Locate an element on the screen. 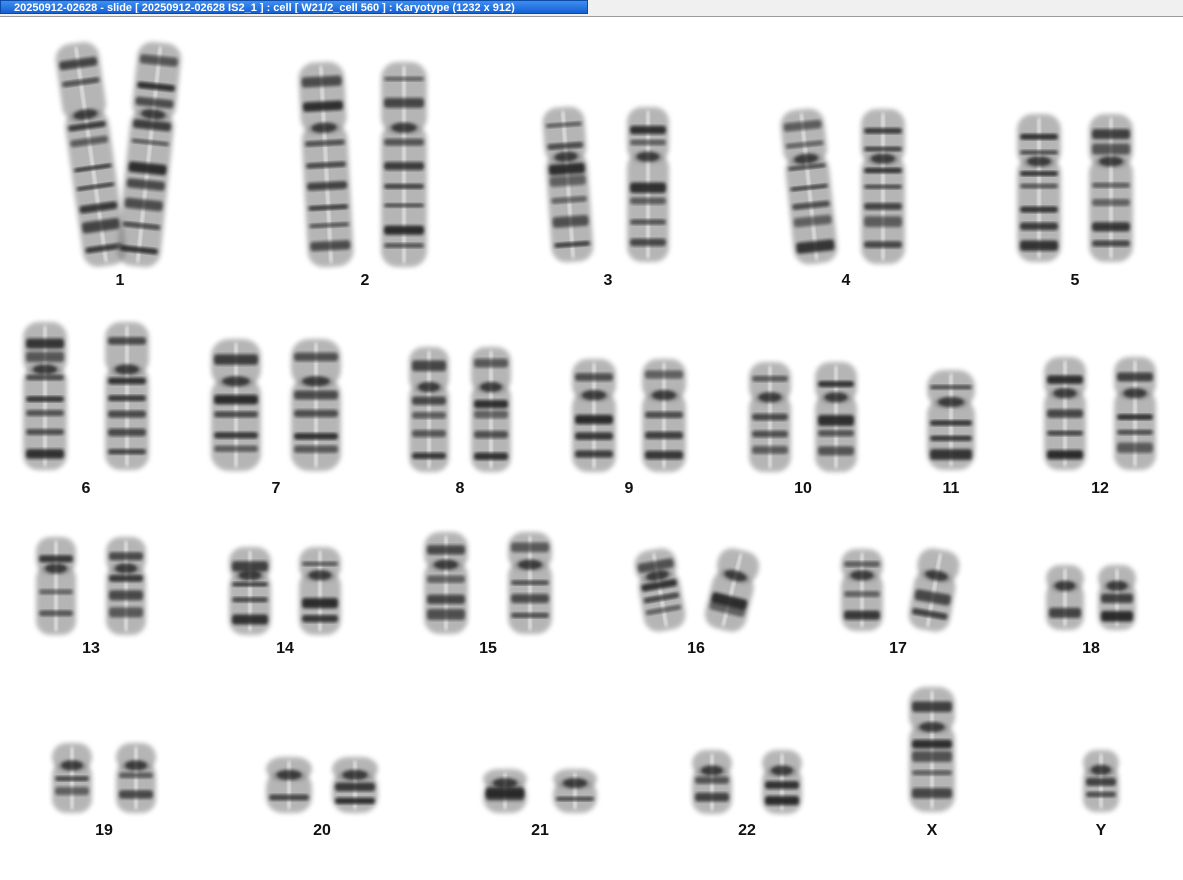 Image resolution: width=1183 pixels, height=880 pixels. chromosome-label-6: 6 is located at coordinates (86, 488).